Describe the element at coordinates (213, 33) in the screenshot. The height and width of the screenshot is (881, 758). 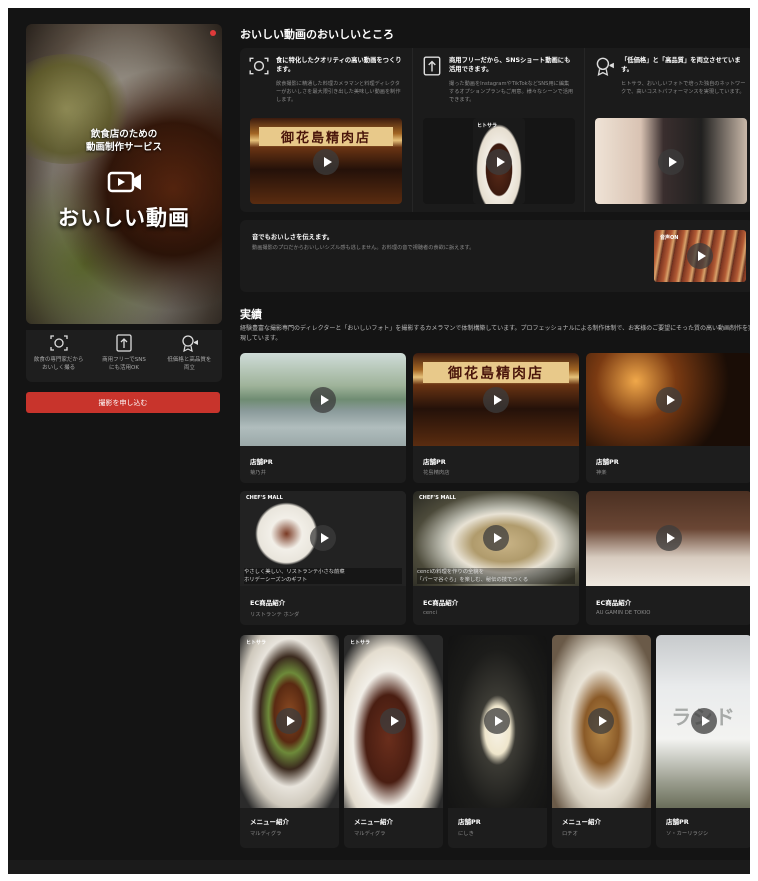
I see `hero-red-dot` at that location.